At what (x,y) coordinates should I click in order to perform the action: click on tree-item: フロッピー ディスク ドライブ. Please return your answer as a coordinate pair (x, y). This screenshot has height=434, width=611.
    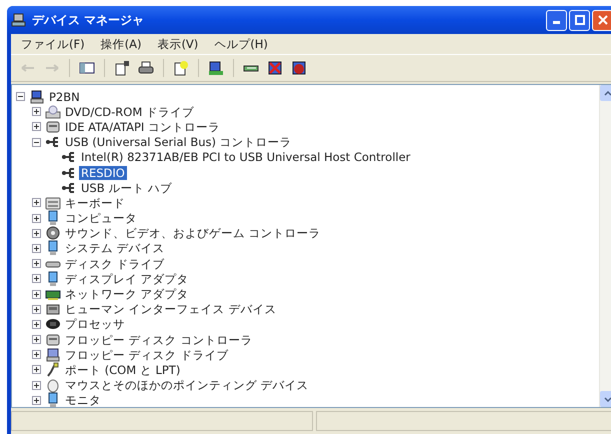
    Looking at the image, I should click on (146, 355).